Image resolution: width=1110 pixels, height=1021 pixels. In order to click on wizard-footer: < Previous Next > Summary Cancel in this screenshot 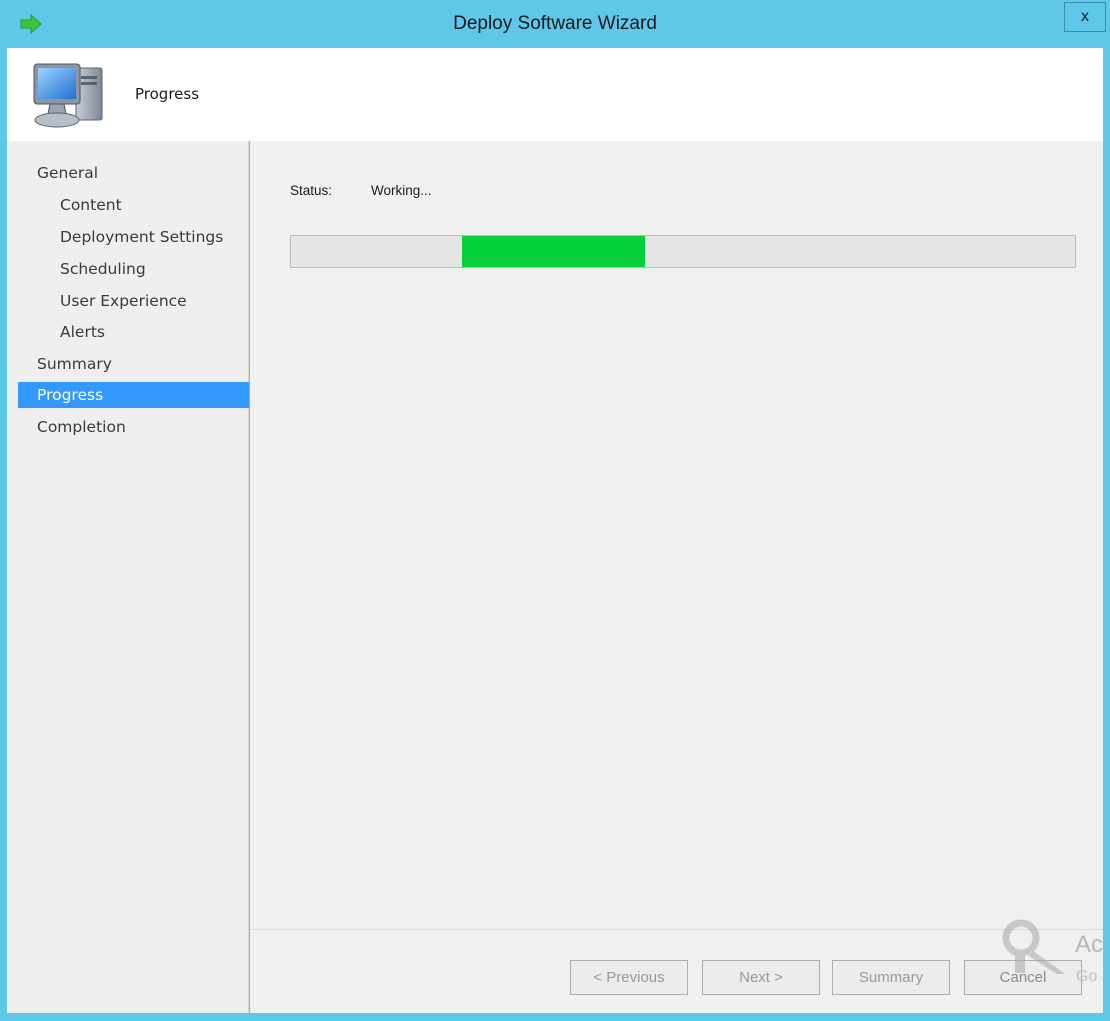, I will do `click(676, 971)`.